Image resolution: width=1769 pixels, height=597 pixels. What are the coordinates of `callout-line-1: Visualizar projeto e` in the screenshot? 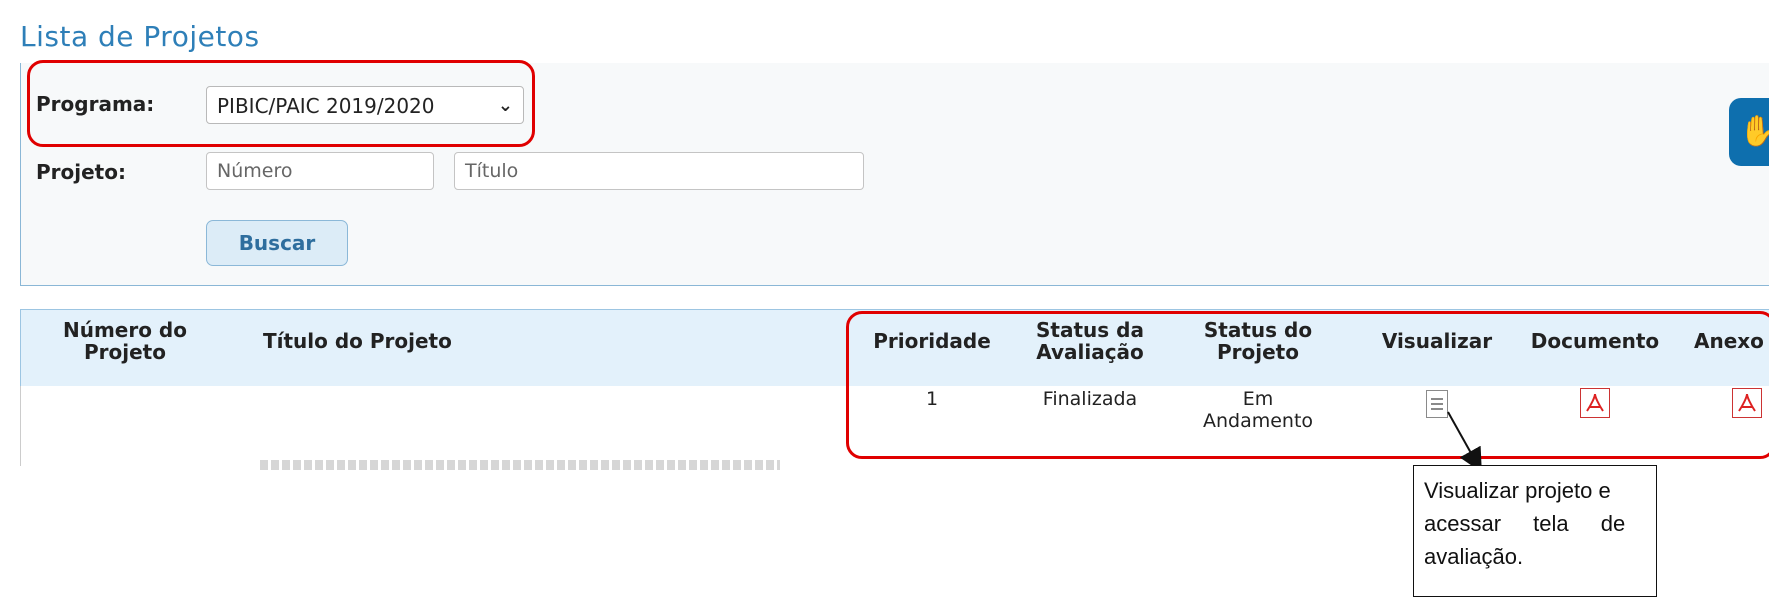 It's located at (1517, 490).